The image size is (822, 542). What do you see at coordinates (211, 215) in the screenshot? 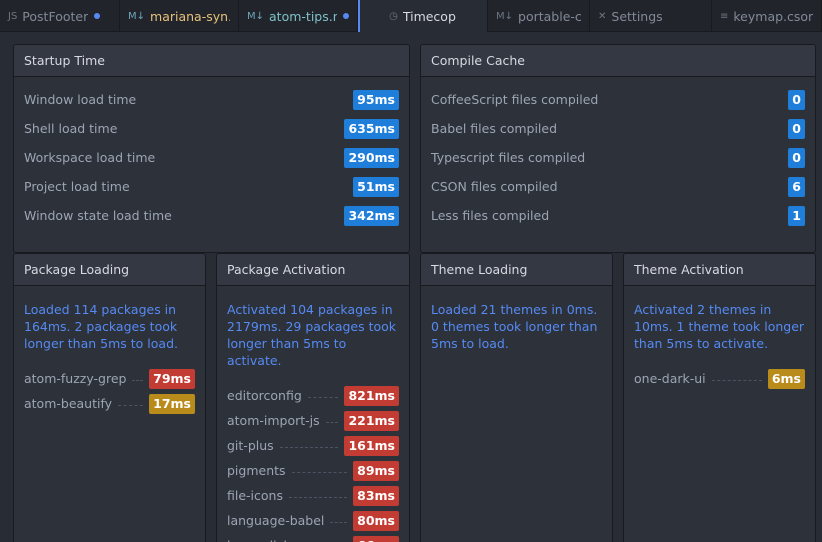
I see `stat-row: Window state load time 342ms` at bounding box center [211, 215].